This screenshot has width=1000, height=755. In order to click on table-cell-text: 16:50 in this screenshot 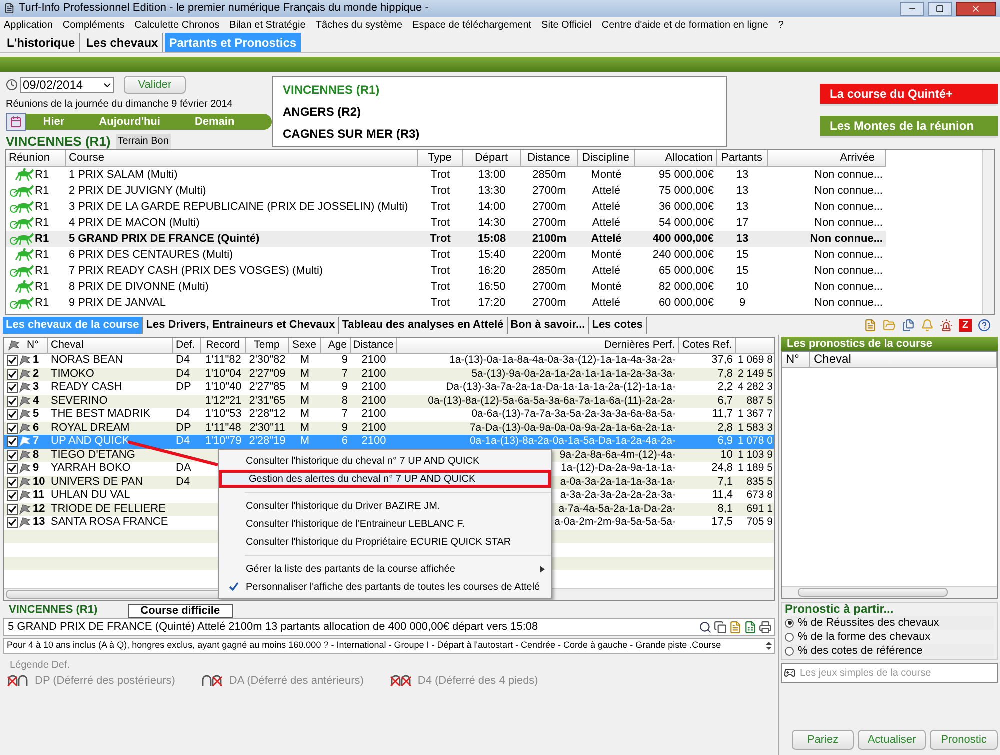, I will do `click(492, 287)`.